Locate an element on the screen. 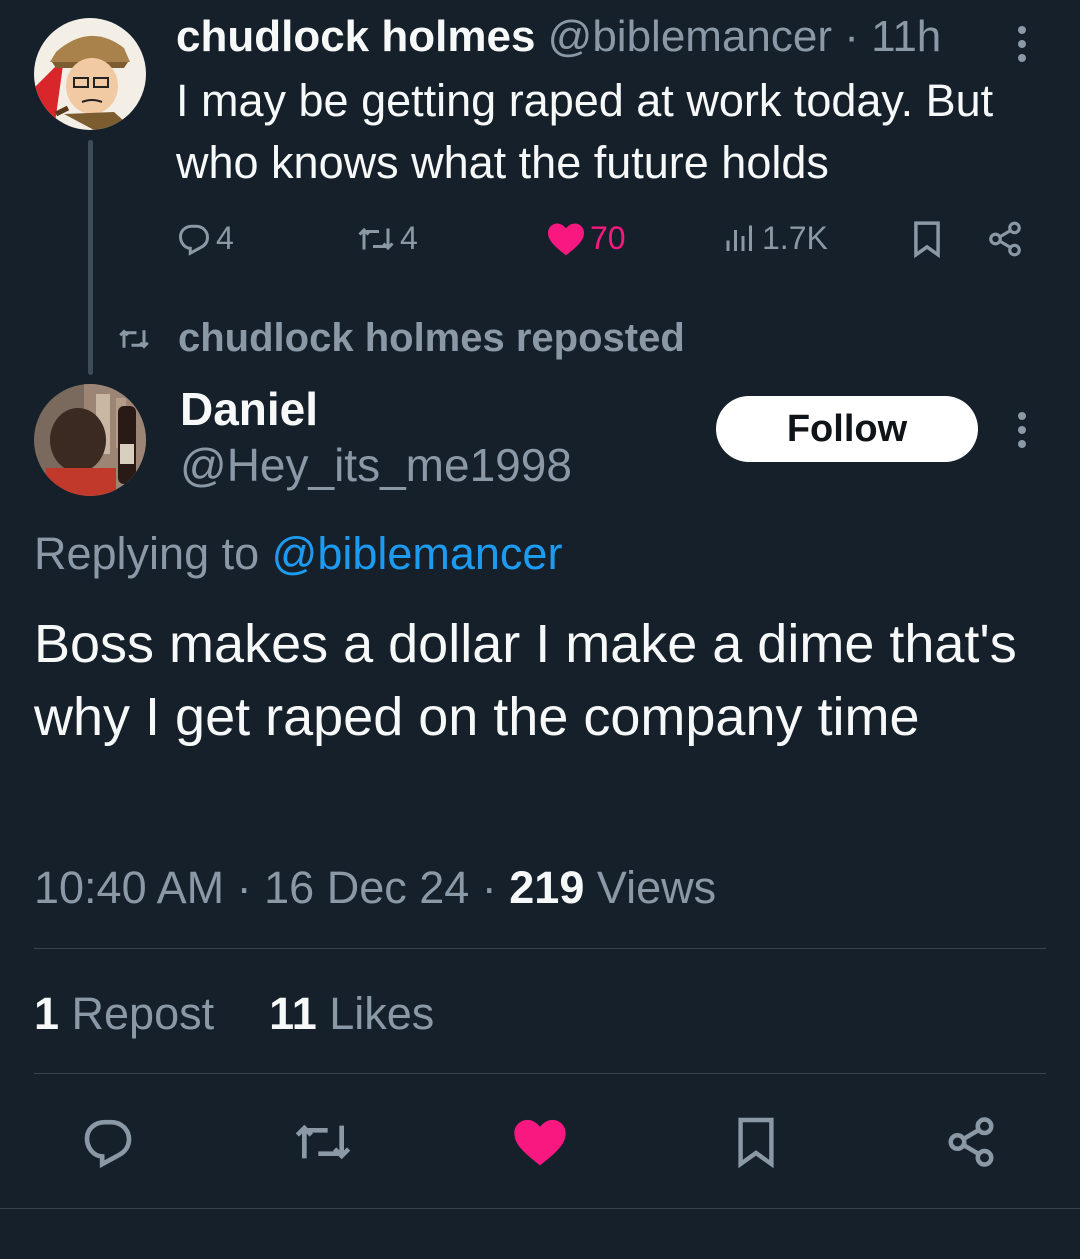 The width and height of the screenshot is (1080, 1259). parent-view-count: 1.7K is located at coordinates (795, 238).